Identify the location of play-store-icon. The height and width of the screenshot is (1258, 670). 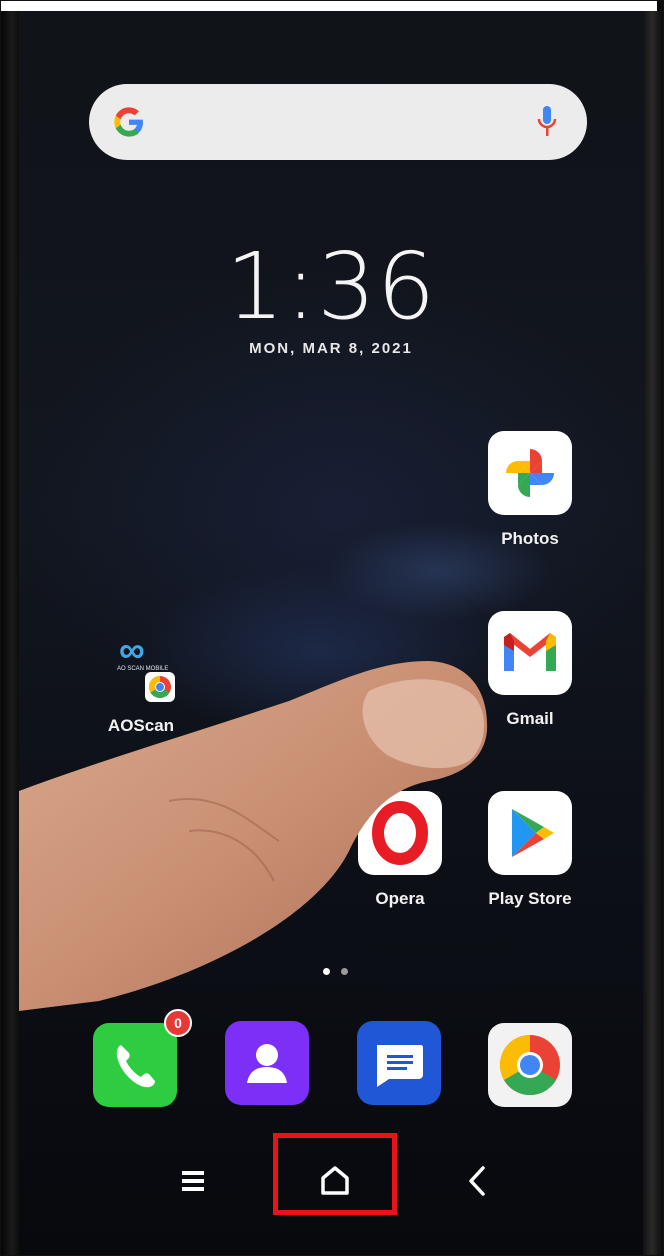
(530, 833).